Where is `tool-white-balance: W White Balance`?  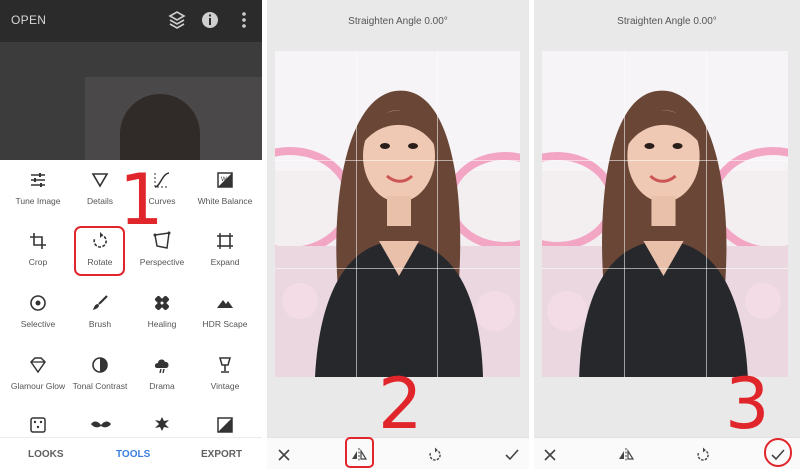
tool-white-balance: W White Balance is located at coordinates (225, 188).